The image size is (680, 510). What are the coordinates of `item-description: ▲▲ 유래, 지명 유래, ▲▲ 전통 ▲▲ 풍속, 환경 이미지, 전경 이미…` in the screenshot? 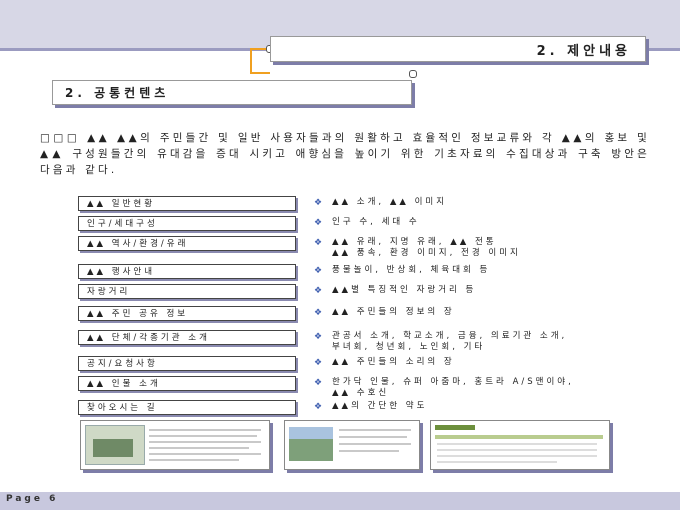 It's located at (426, 247).